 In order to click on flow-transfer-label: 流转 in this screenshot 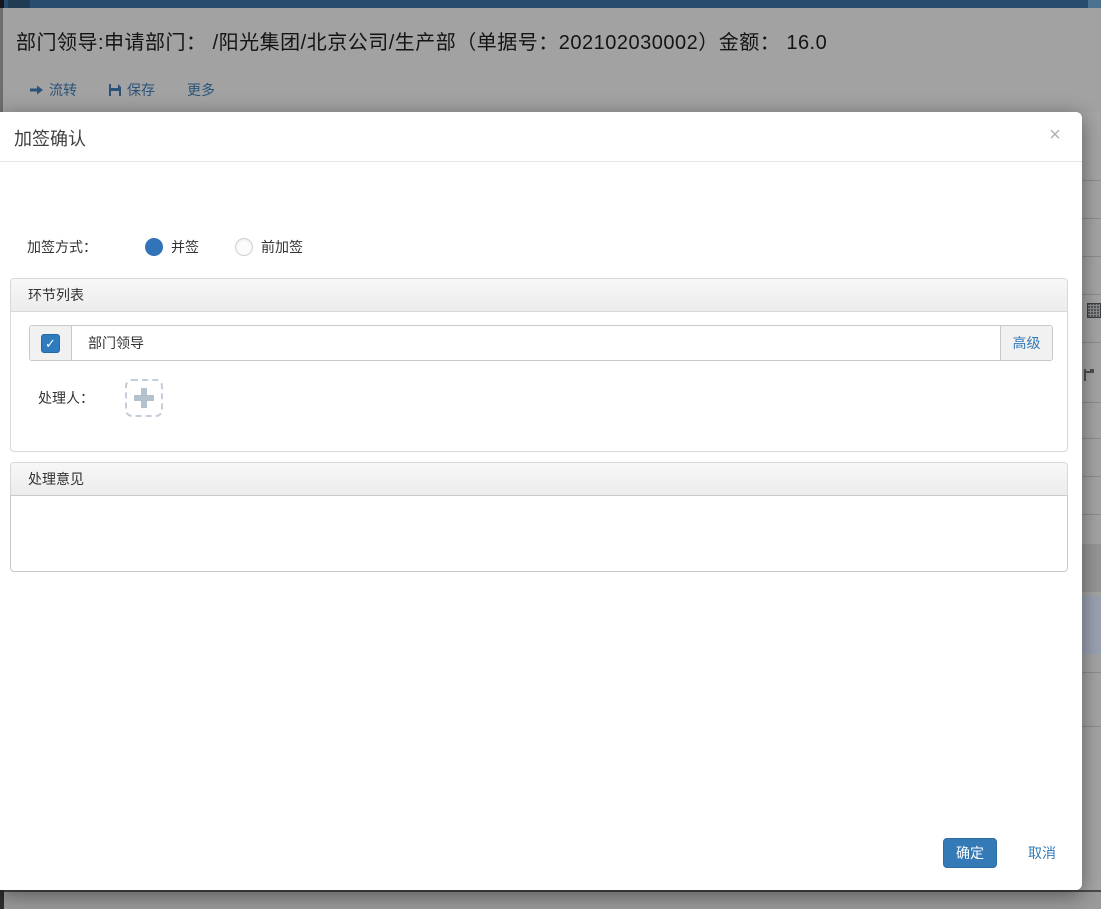, I will do `click(63, 90)`.